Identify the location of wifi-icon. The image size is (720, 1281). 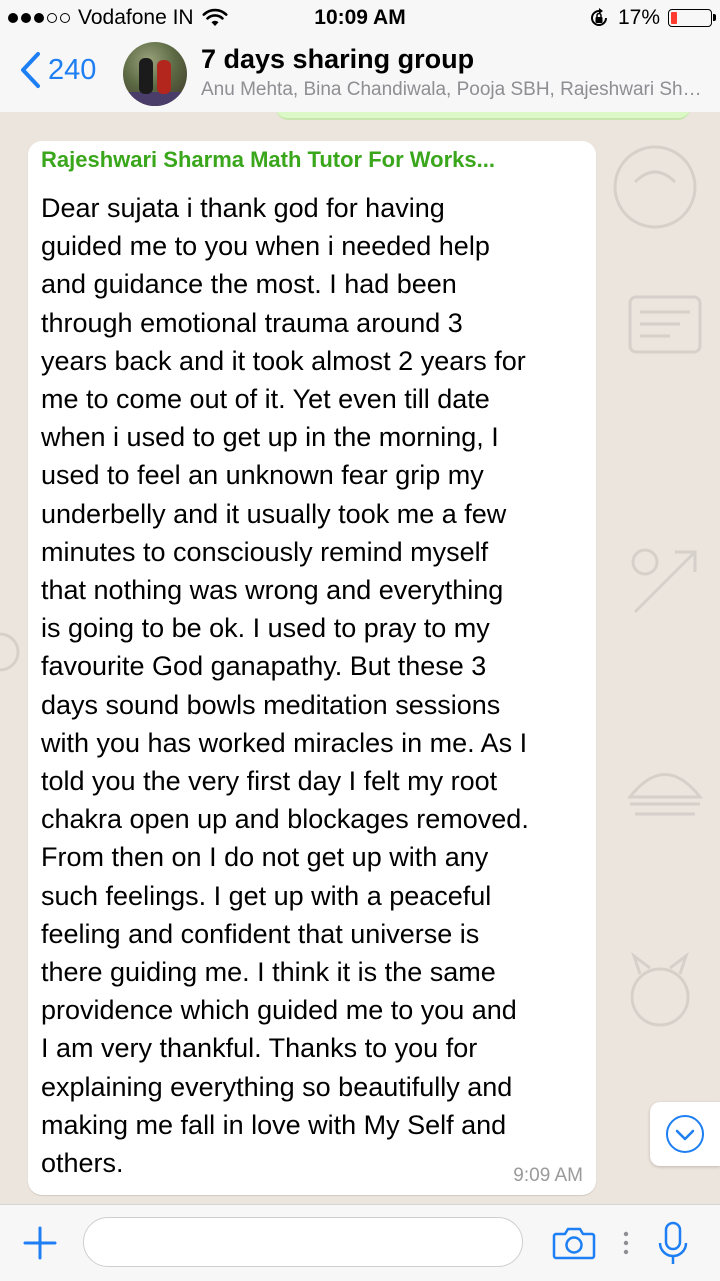
(215, 17).